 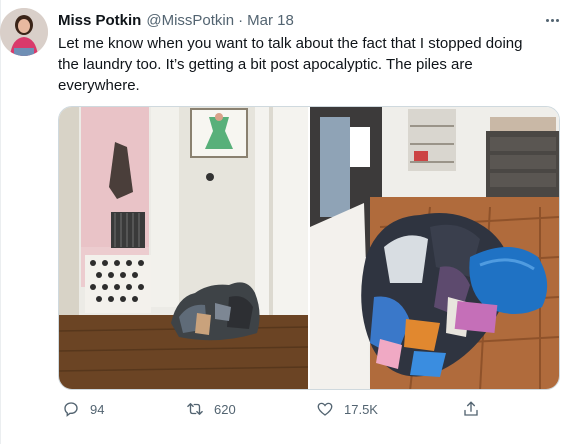 What do you see at coordinates (225, 409) in the screenshot?
I see `retweet-count: 620` at bounding box center [225, 409].